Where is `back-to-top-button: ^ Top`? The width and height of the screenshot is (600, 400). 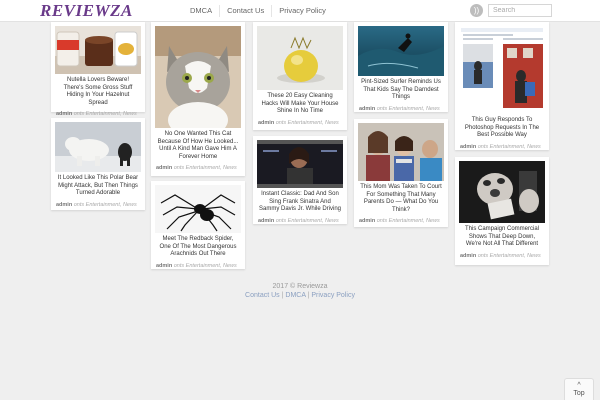 back-to-top-button: ^ Top is located at coordinates (579, 389).